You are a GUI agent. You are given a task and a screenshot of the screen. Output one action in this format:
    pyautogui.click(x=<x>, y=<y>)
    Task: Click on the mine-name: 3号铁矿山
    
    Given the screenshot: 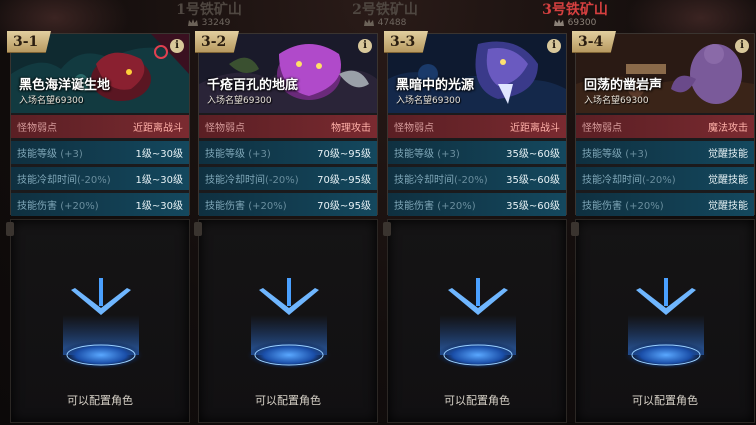 What is the action you would take?
    pyautogui.click(x=575, y=10)
    